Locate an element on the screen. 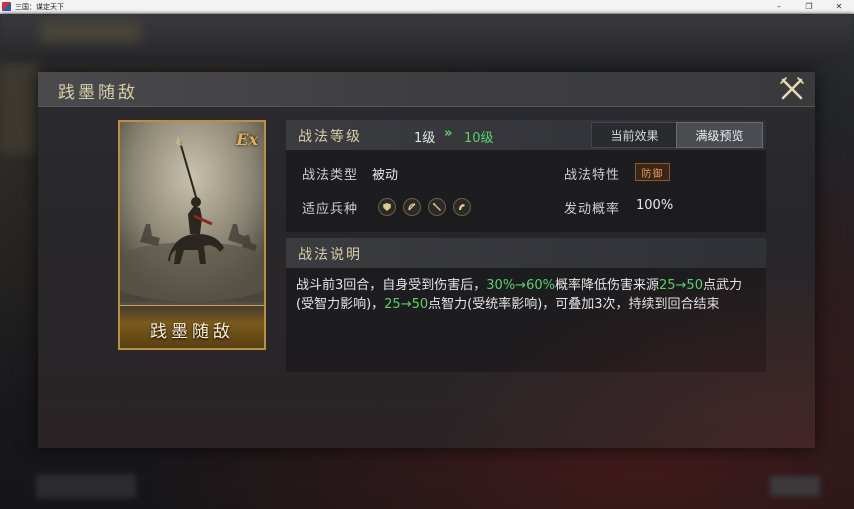  window-controls: – ❐ ✕ is located at coordinates (809, 6).